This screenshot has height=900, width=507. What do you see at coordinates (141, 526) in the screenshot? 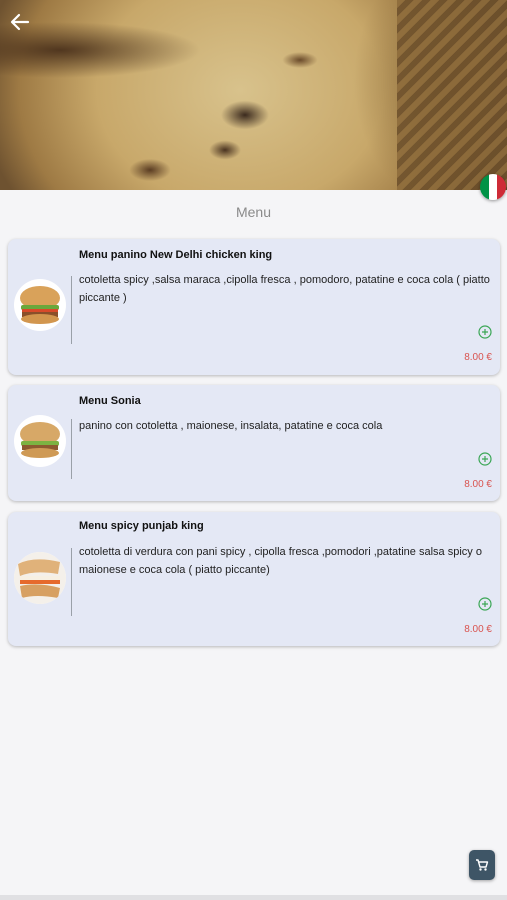
I see `item-title: Menu spicy punjab king` at bounding box center [141, 526].